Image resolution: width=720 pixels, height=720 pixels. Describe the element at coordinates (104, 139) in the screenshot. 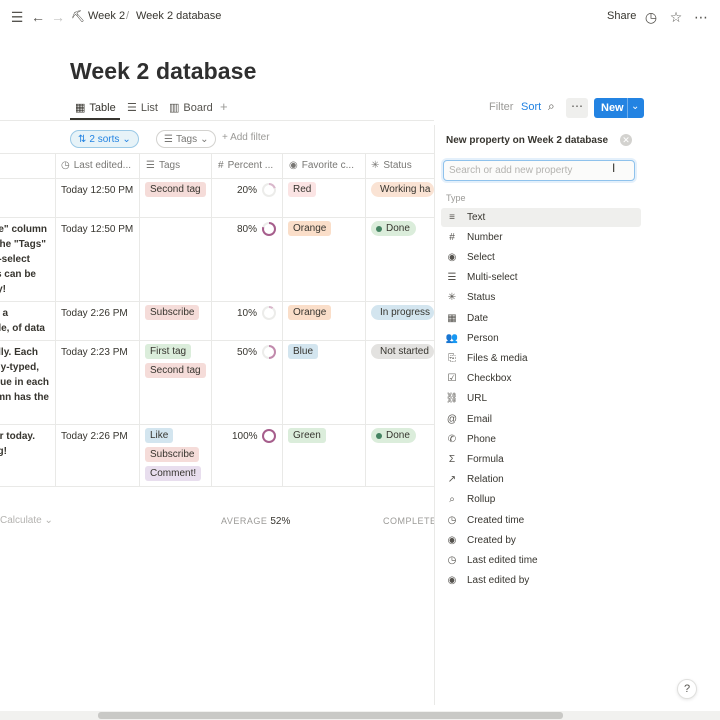

I see `sorts-pill: ⇅ 2 sorts ⌄` at that location.